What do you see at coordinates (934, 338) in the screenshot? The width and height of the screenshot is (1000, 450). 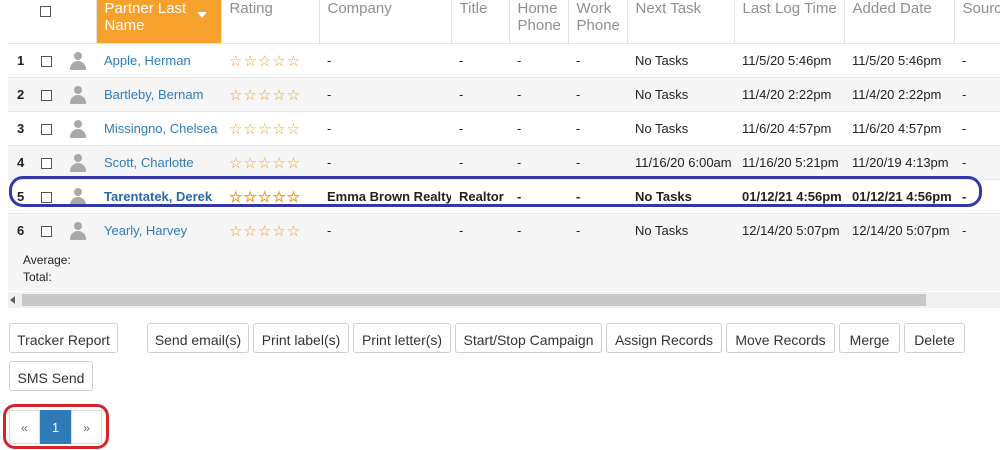 I see `delete-button: Delete` at bounding box center [934, 338].